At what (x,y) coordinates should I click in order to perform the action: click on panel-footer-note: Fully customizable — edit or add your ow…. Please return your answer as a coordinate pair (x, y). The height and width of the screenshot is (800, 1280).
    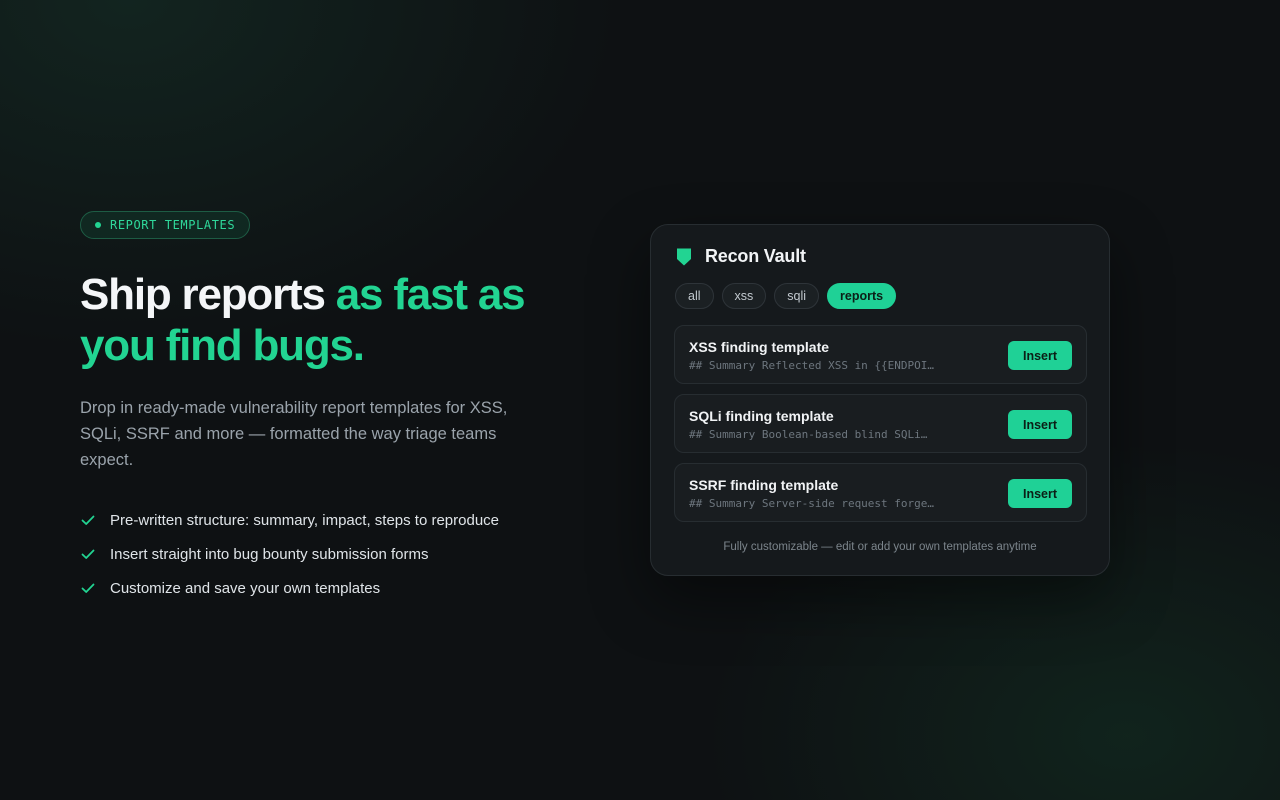
    Looking at the image, I should click on (880, 547).